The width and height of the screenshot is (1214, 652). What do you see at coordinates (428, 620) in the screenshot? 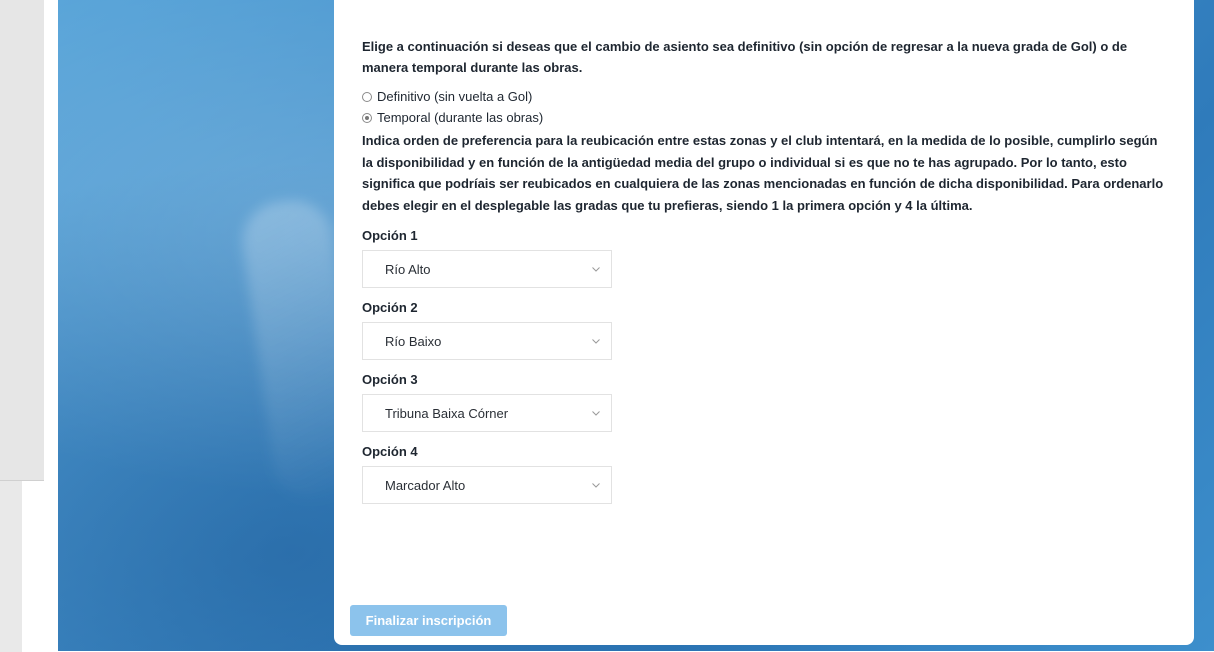
I see `finalize-registration-button: Finalizar inscripción` at bounding box center [428, 620].